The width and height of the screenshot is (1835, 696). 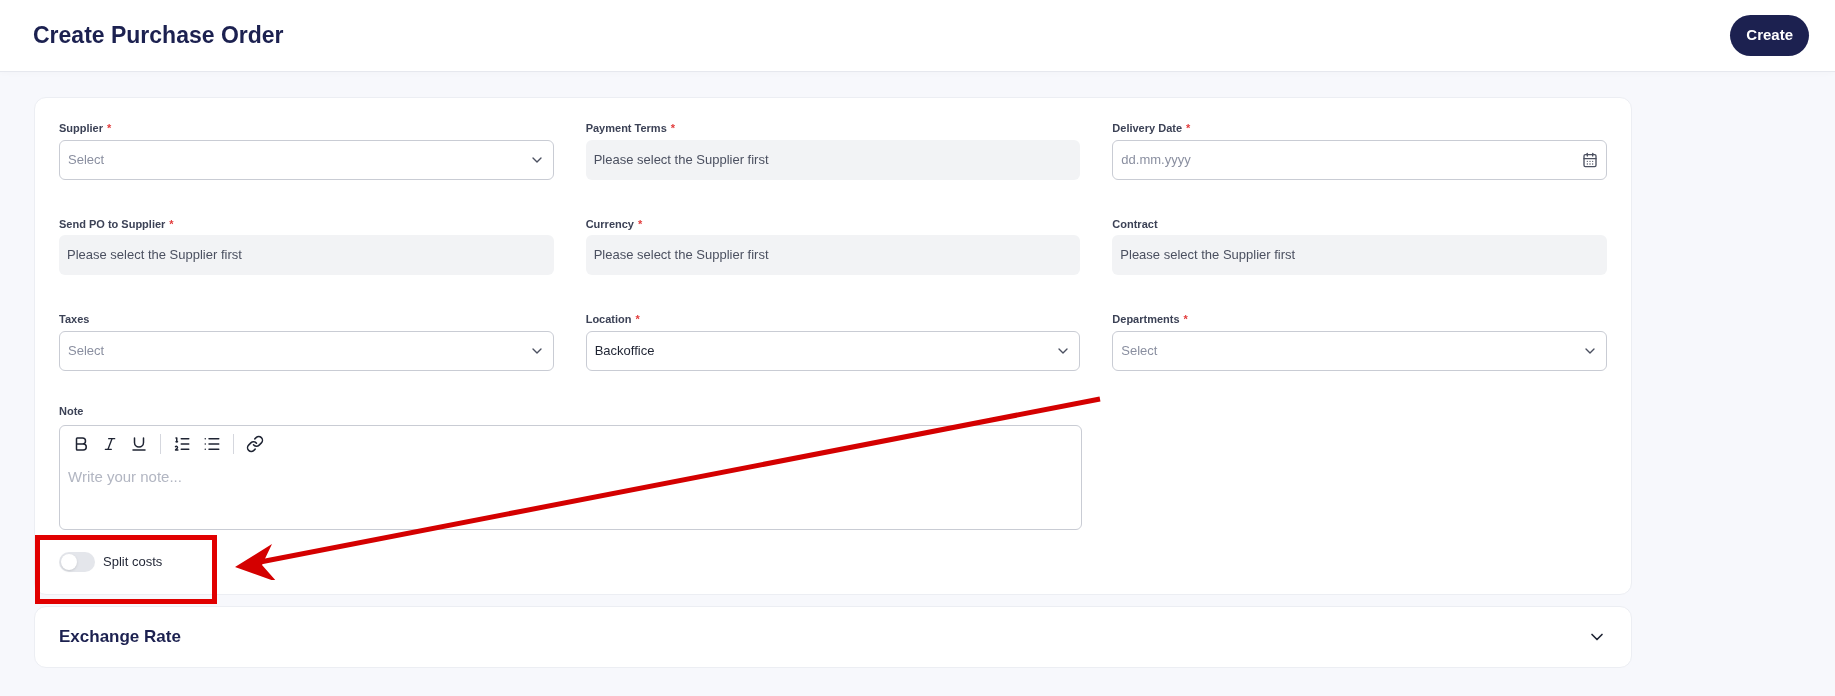 What do you see at coordinates (1135, 224) in the screenshot?
I see `field-label: Contract` at bounding box center [1135, 224].